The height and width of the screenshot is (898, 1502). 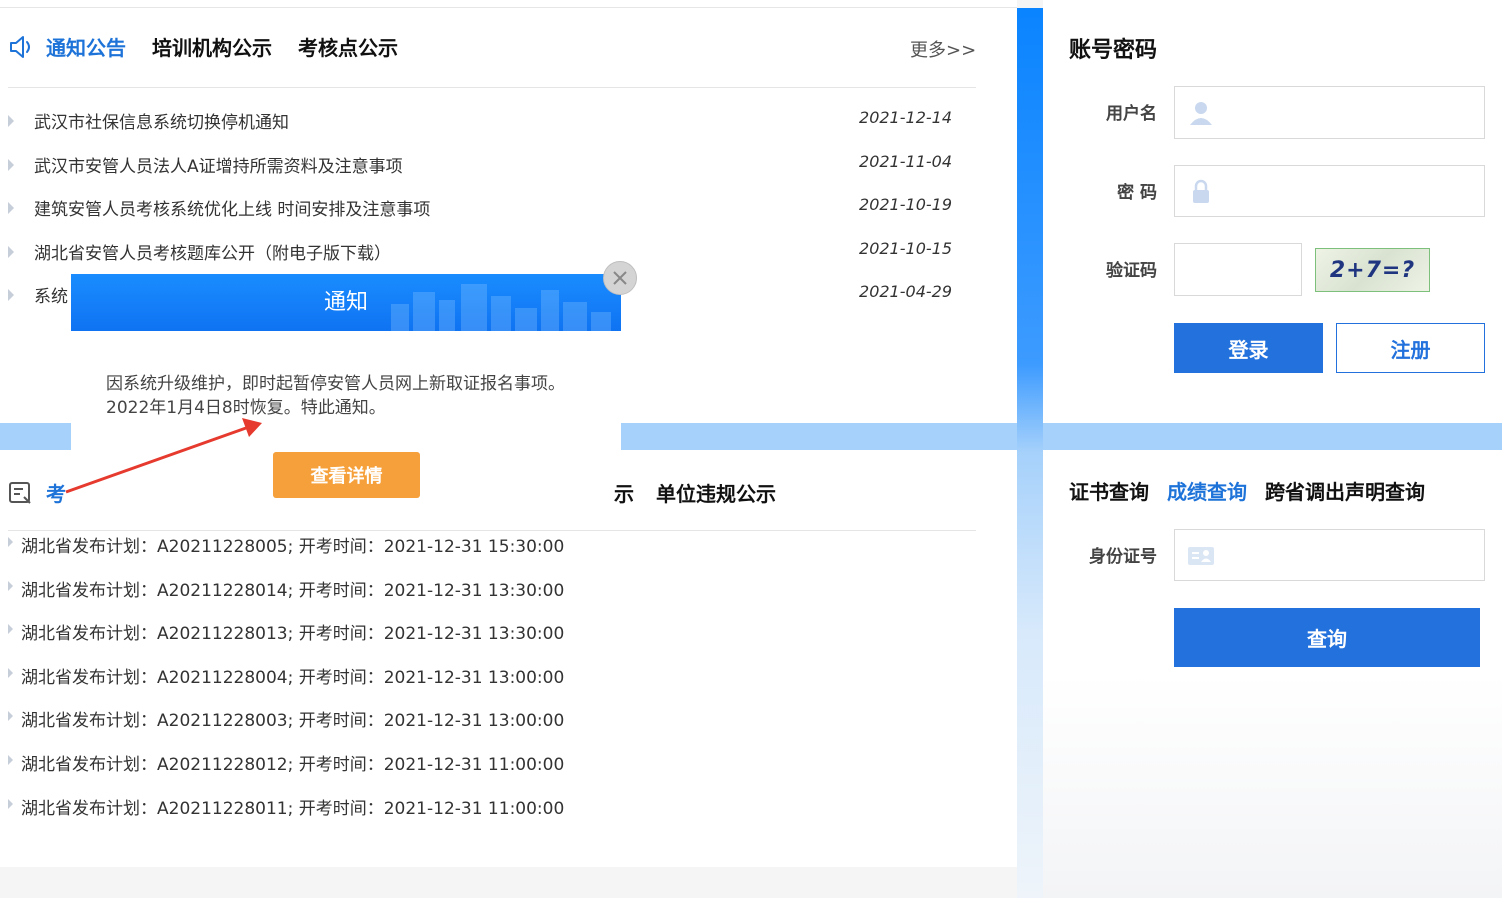 I want to click on captcha-label: 验证码, so click(x=1131, y=271).